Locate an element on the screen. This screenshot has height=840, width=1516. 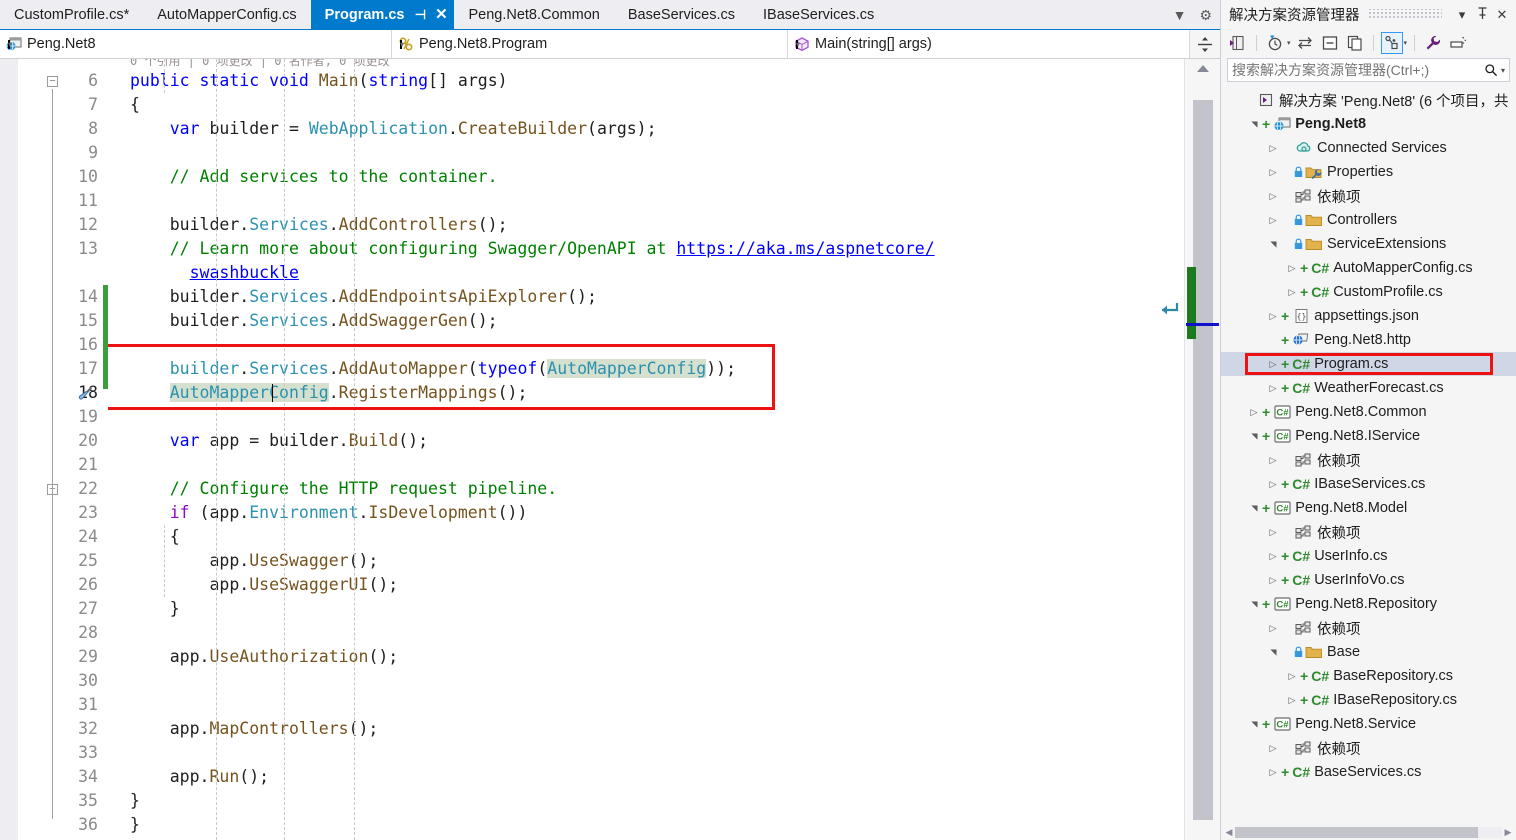
tab-automapper-config: AutoMapperConfig.cs is located at coordinates (227, 14).